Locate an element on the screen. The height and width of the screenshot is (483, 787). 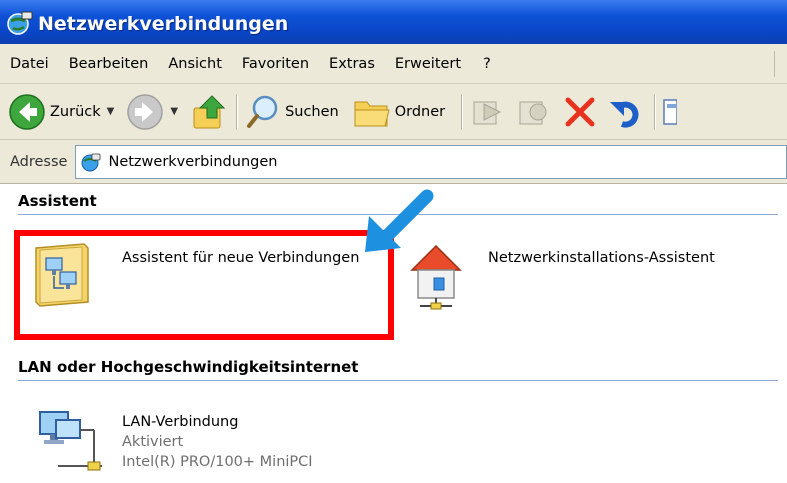
back-label: Zurück is located at coordinates (75, 111).